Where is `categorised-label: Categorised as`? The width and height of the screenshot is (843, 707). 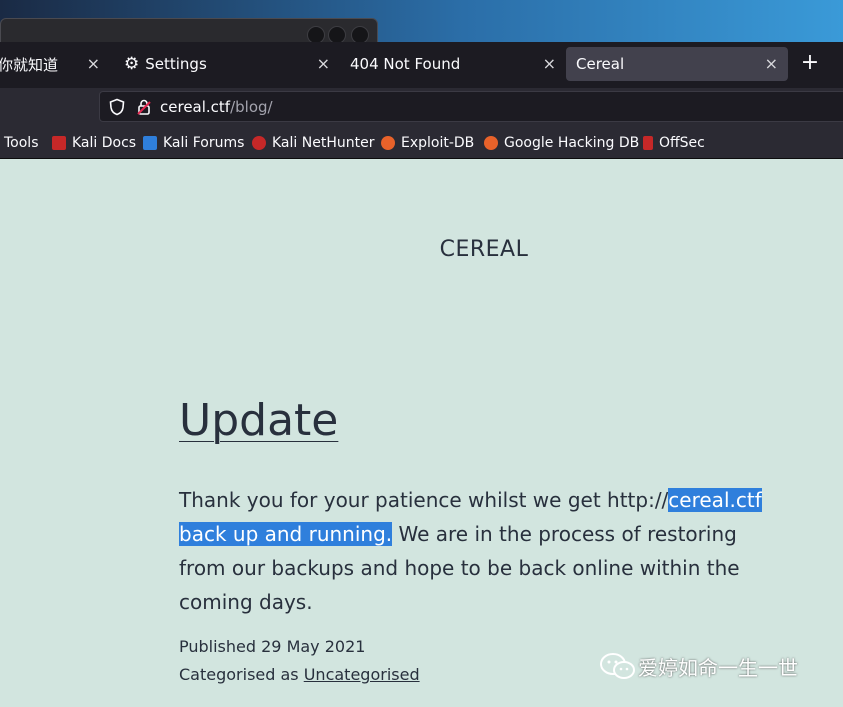
categorised-label: Categorised as is located at coordinates (239, 674).